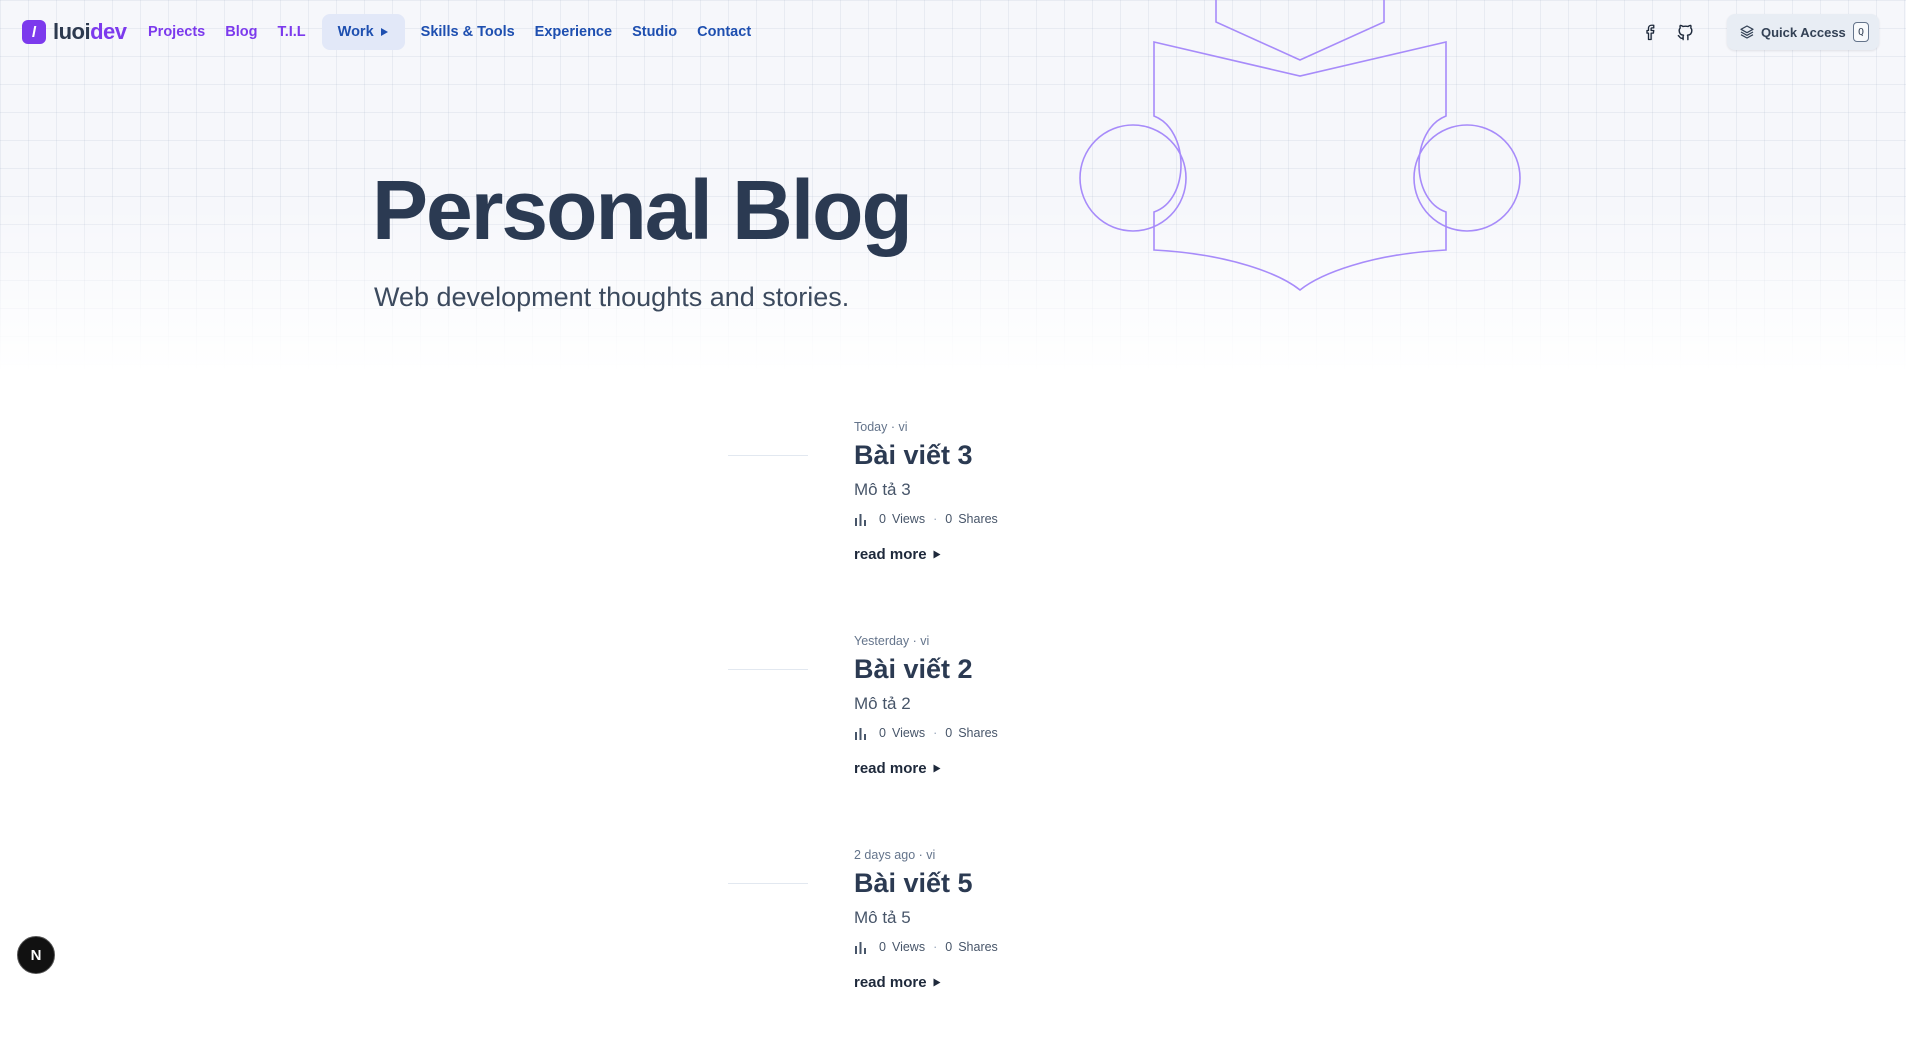 The height and width of the screenshot is (1048, 1906). Describe the element at coordinates (612, 297) in the screenshot. I see `page-subtitle: Web development thoughts and stories.` at that location.